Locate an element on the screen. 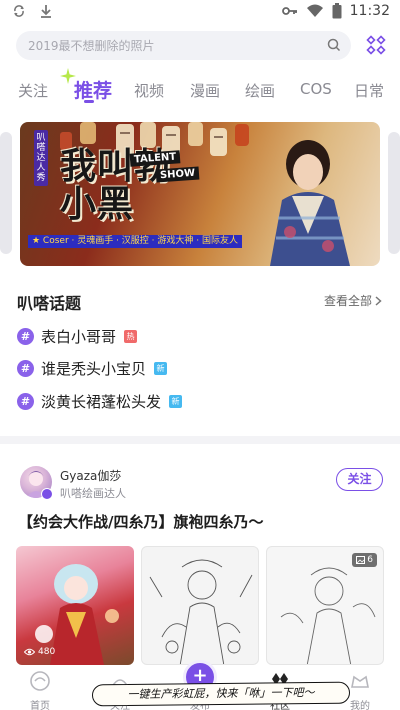 The height and width of the screenshot is (710, 400). status-right: 11:32 is located at coordinates (335, 11).